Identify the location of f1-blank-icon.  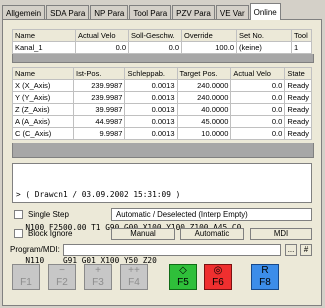
(26, 271).